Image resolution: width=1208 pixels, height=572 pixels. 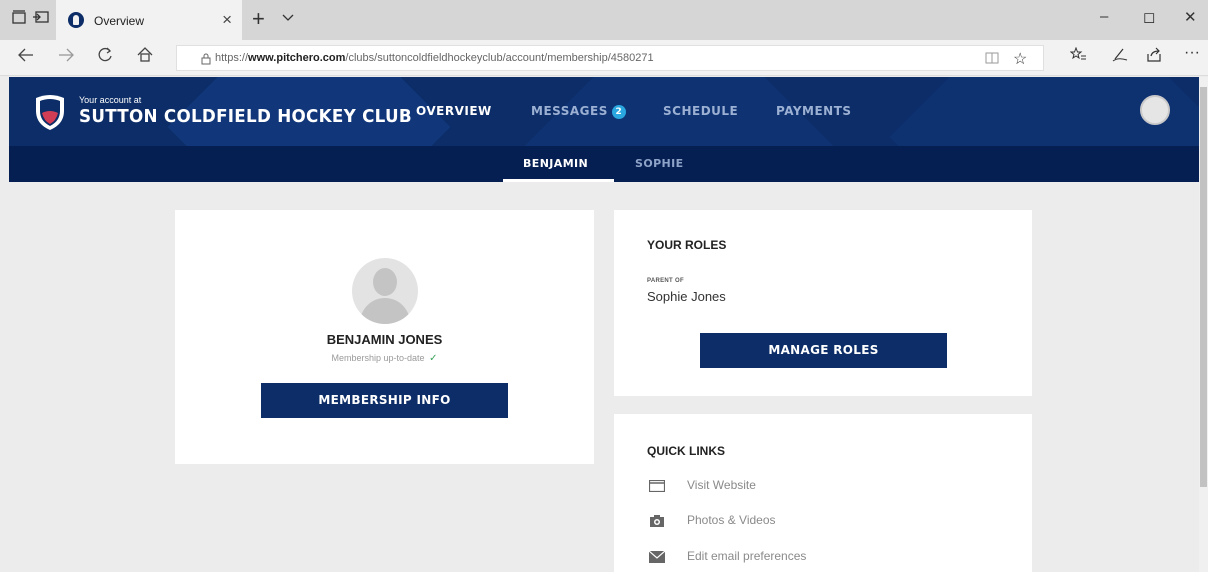 What do you see at coordinates (1120, 57) in the screenshot?
I see `pen-icon` at bounding box center [1120, 57].